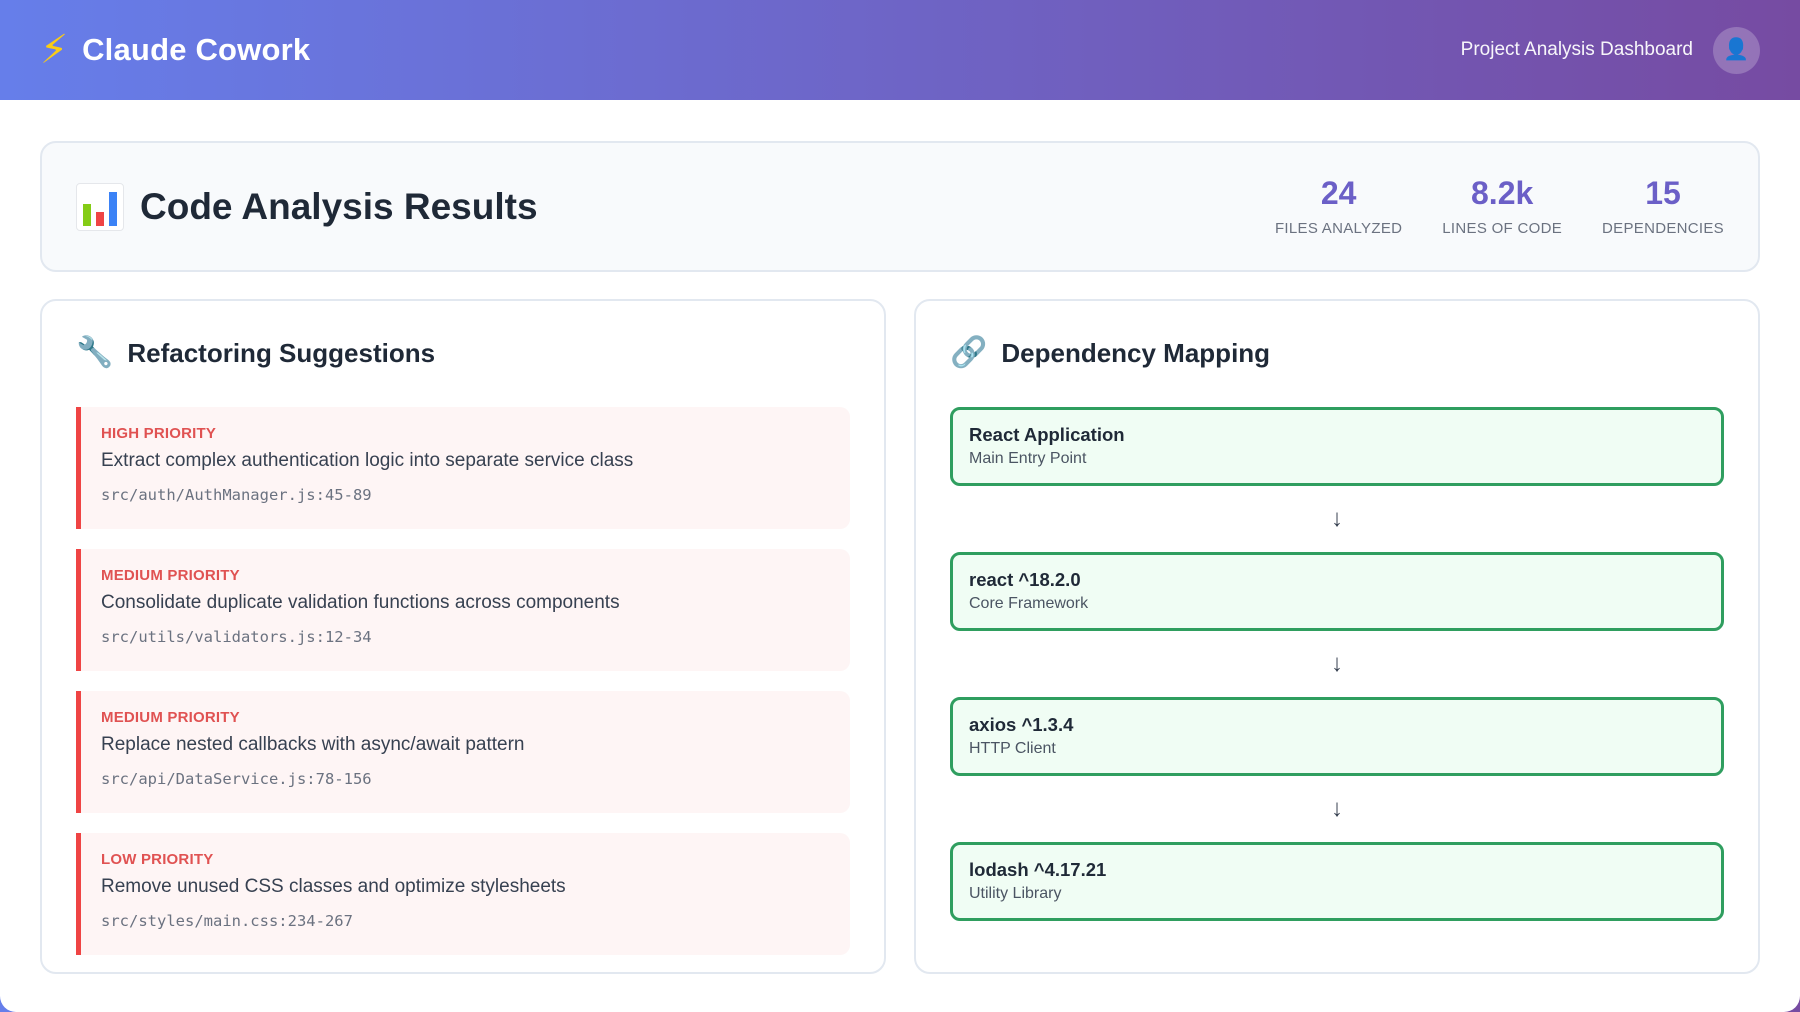 This screenshot has height=1012, width=1800. I want to click on user-icon: 👤, so click(1736, 49).